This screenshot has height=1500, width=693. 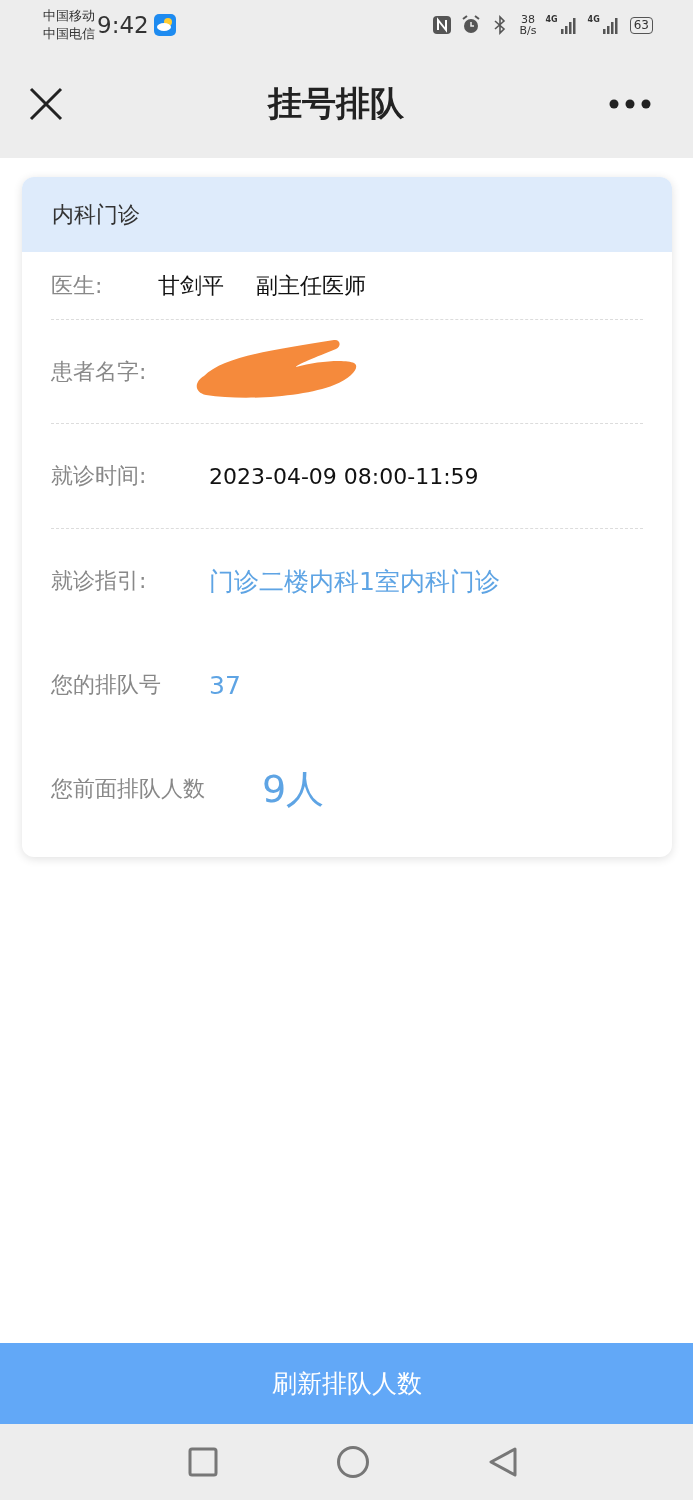 What do you see at coordinates (191, 285) in the screenshot?
I see `field-value: 甘剑平` at bounding box center [191, 285].